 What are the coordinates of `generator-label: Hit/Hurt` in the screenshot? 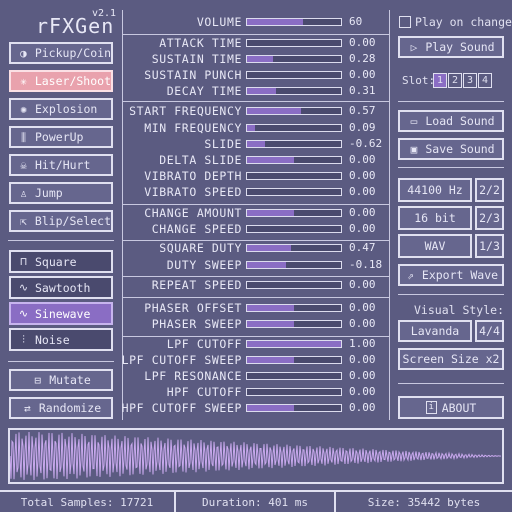 It's located at (63, 165).